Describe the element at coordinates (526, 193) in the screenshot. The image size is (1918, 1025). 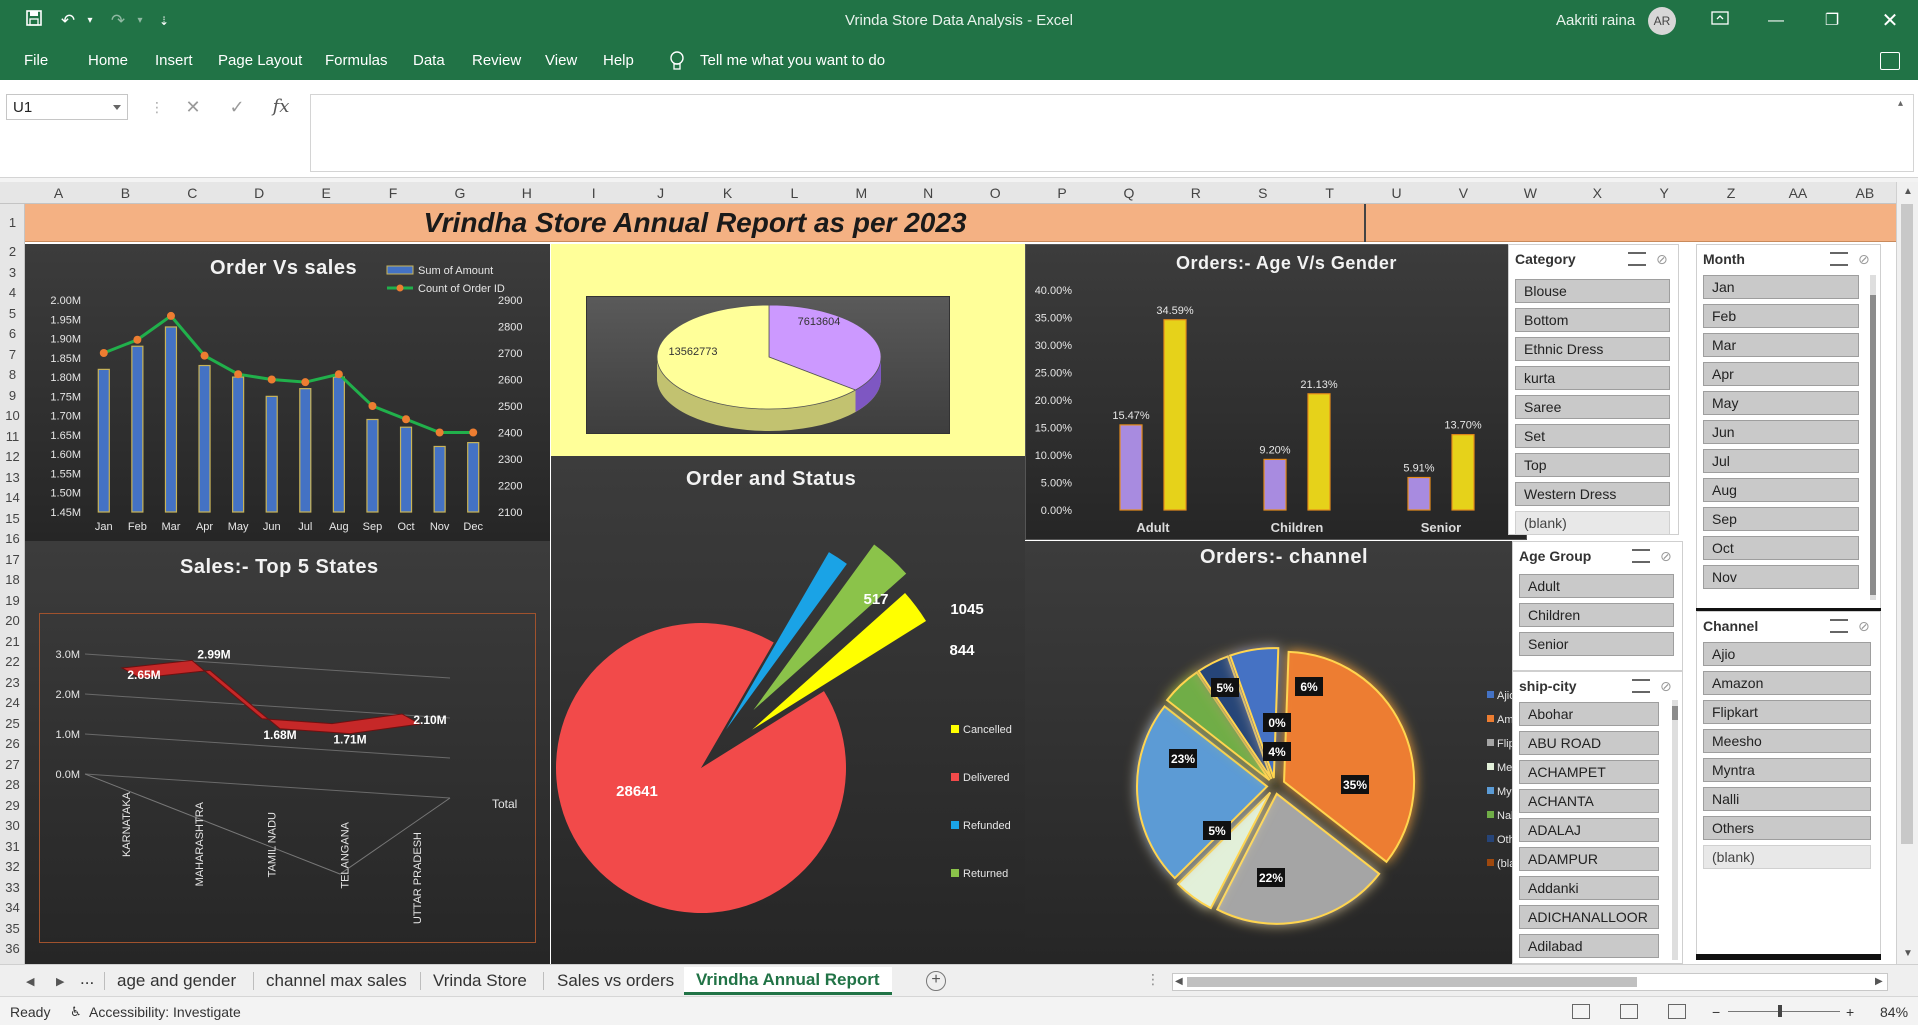
I see `column-header: H` at that location.